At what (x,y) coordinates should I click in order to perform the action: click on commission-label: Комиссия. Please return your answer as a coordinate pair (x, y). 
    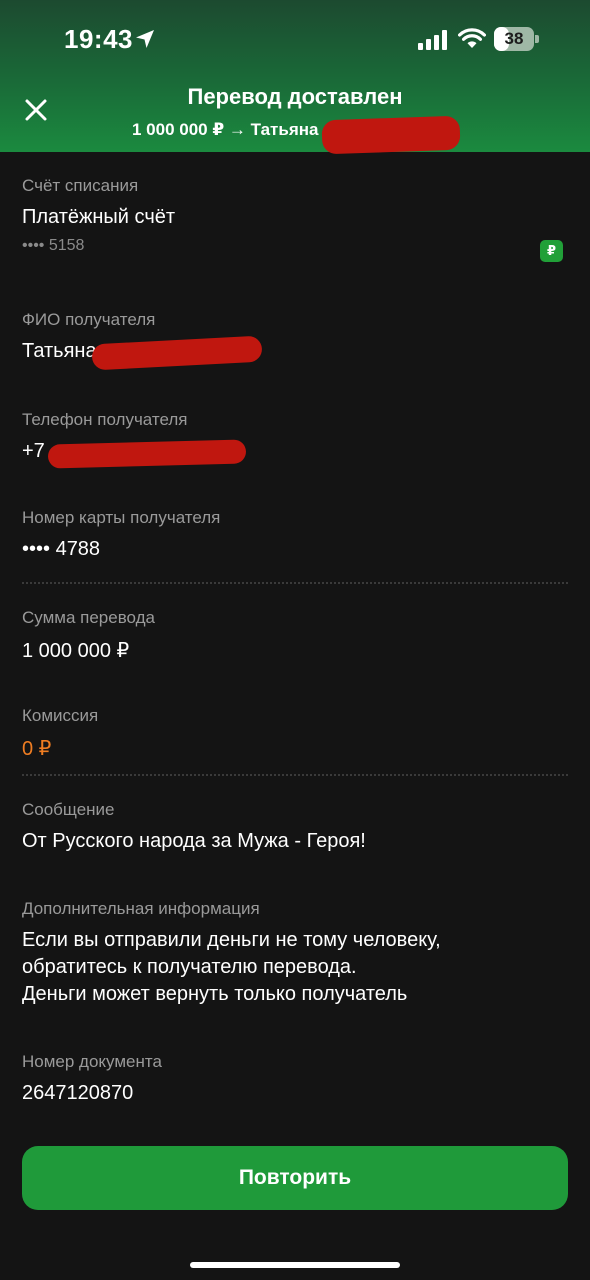
    Looking at the image, I should click on (60, 715).